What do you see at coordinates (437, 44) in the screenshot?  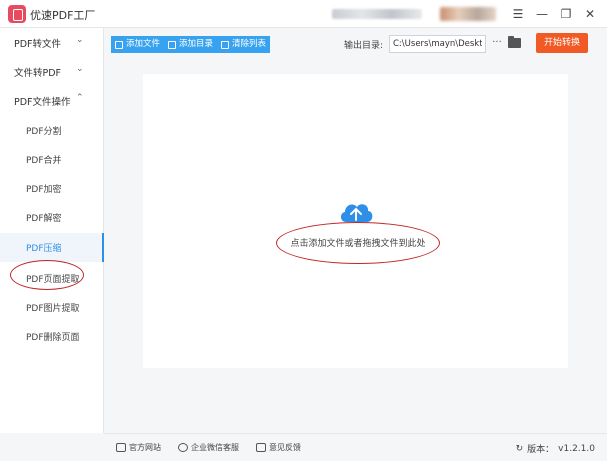 I see `output-dir-input` at bounding box center [437, 44].